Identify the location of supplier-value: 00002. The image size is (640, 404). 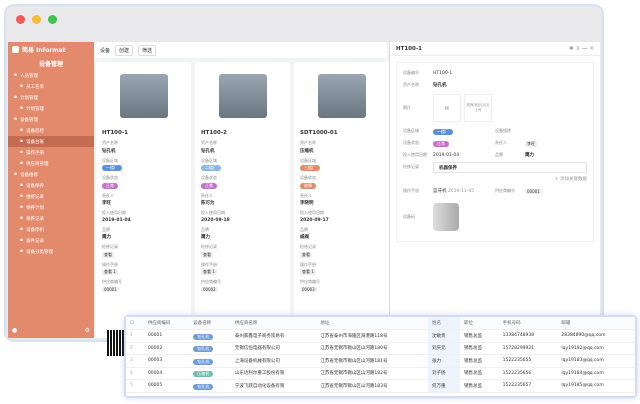
(209, 289).